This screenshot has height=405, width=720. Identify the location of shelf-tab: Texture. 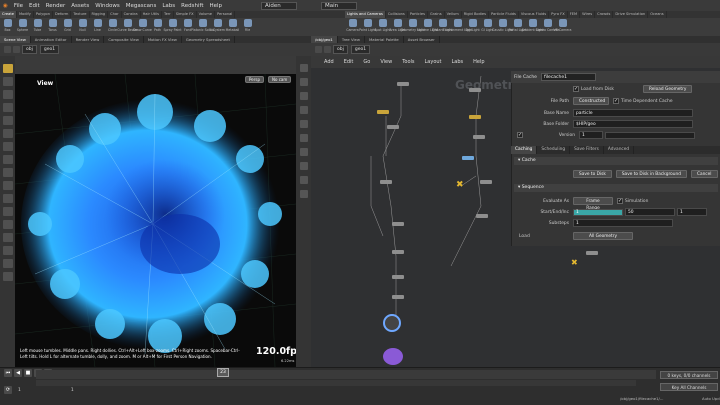
(80, 14).